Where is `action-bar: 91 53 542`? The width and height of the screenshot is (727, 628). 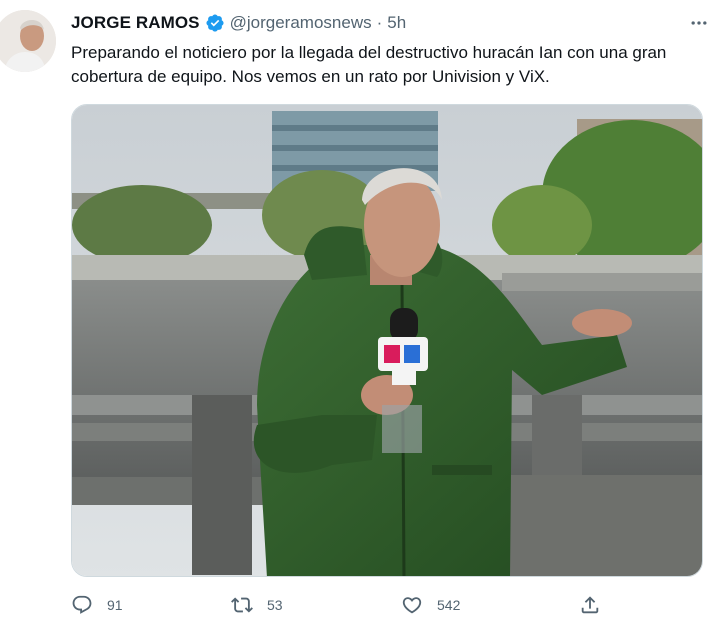
action-bar: 91 53 542 is located at coordinates (341, 605).